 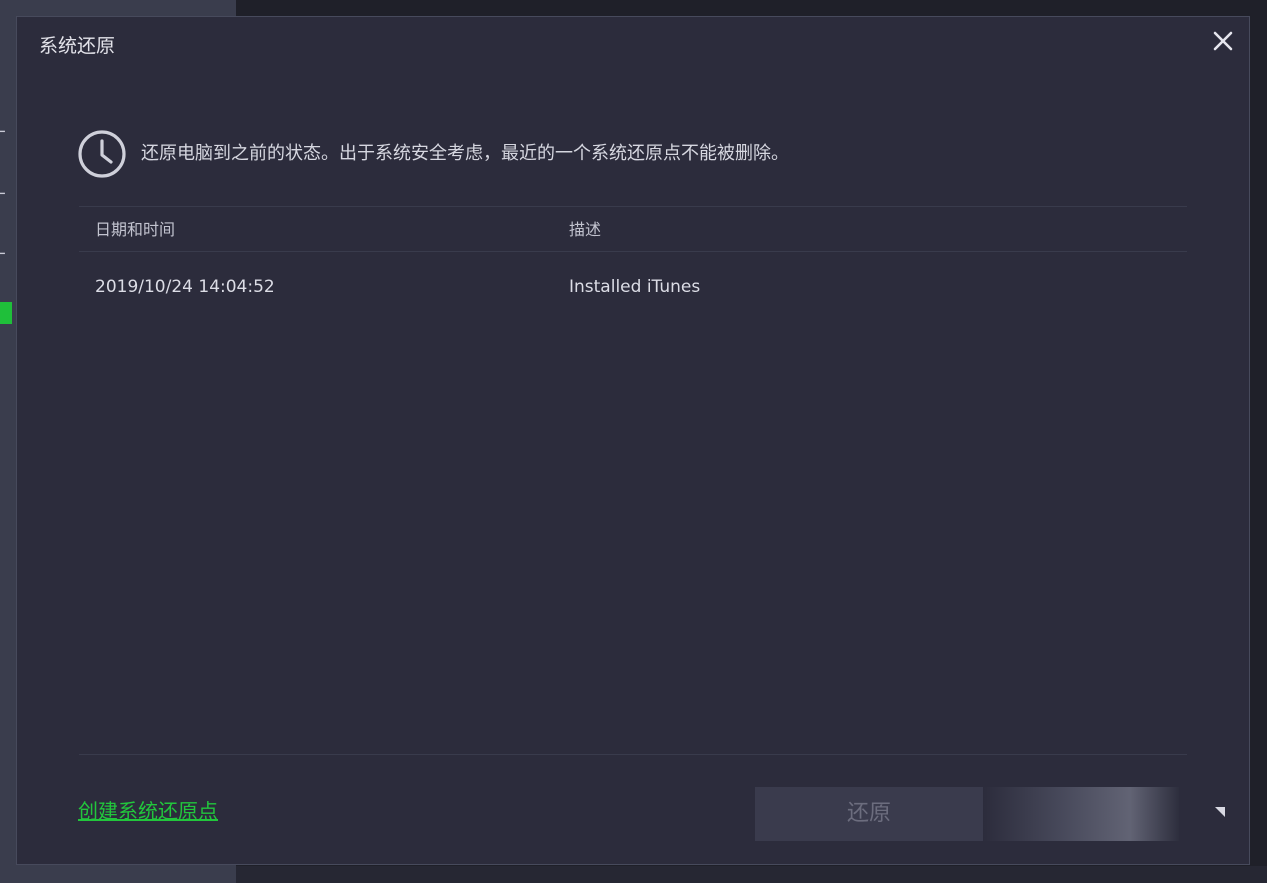 I want to click on dialog-title: 系统还原, so click(x=77, y=46).